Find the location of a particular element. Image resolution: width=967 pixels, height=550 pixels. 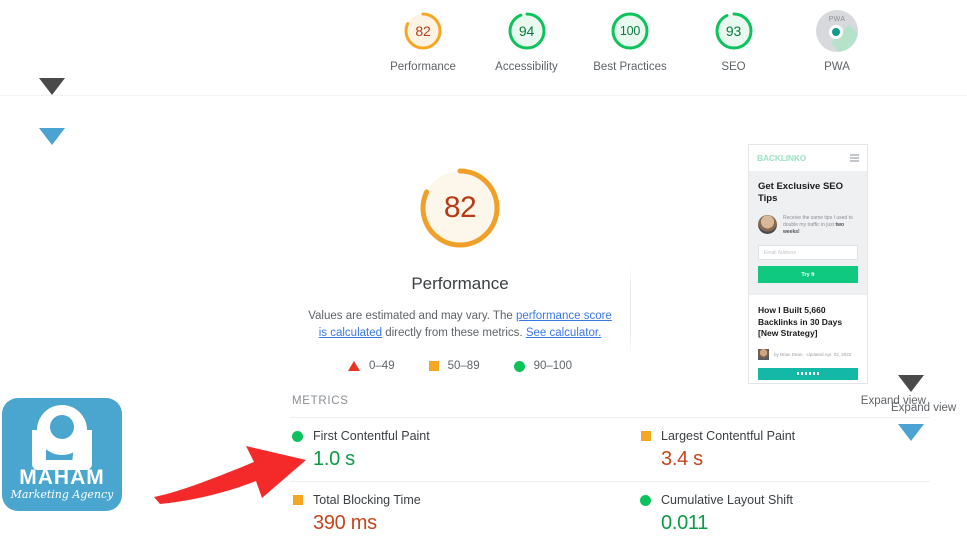

score-label-accessibility: Accessibility is located at coordinates (526, 67).